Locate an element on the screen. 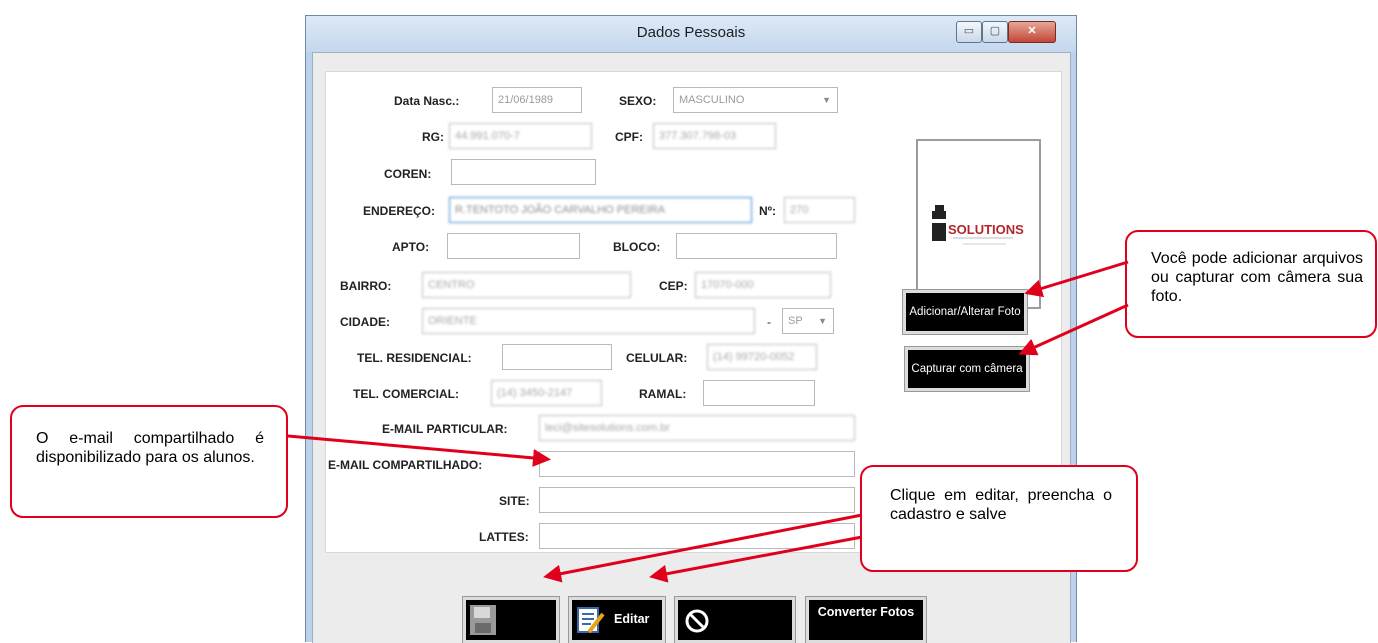  arrow-to-add-photo is located at coordinates (1076, 279).